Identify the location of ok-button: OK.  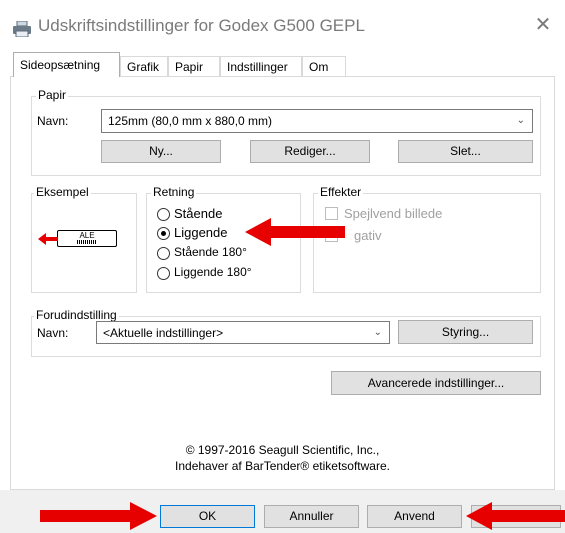
(207, 516).